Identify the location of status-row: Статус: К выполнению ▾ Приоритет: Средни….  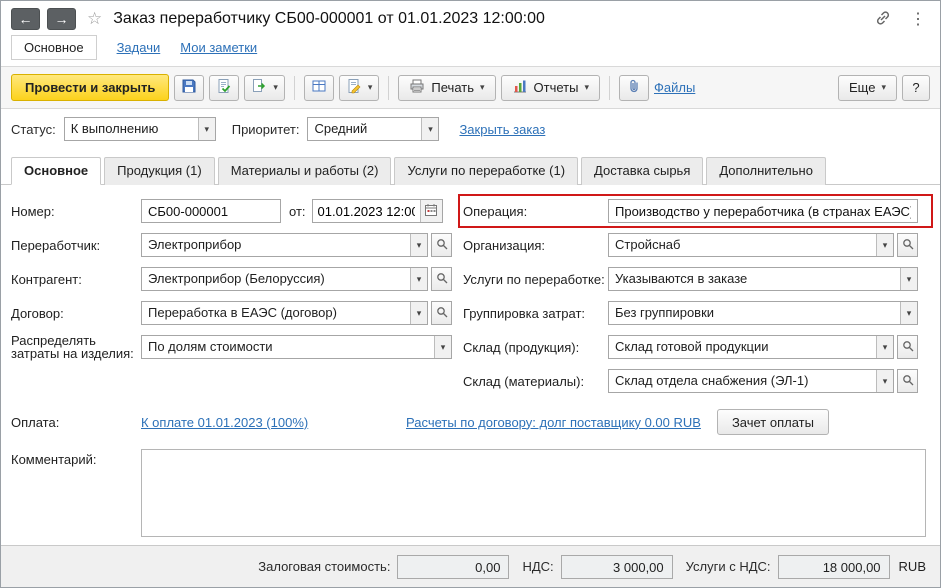
(470, 129).